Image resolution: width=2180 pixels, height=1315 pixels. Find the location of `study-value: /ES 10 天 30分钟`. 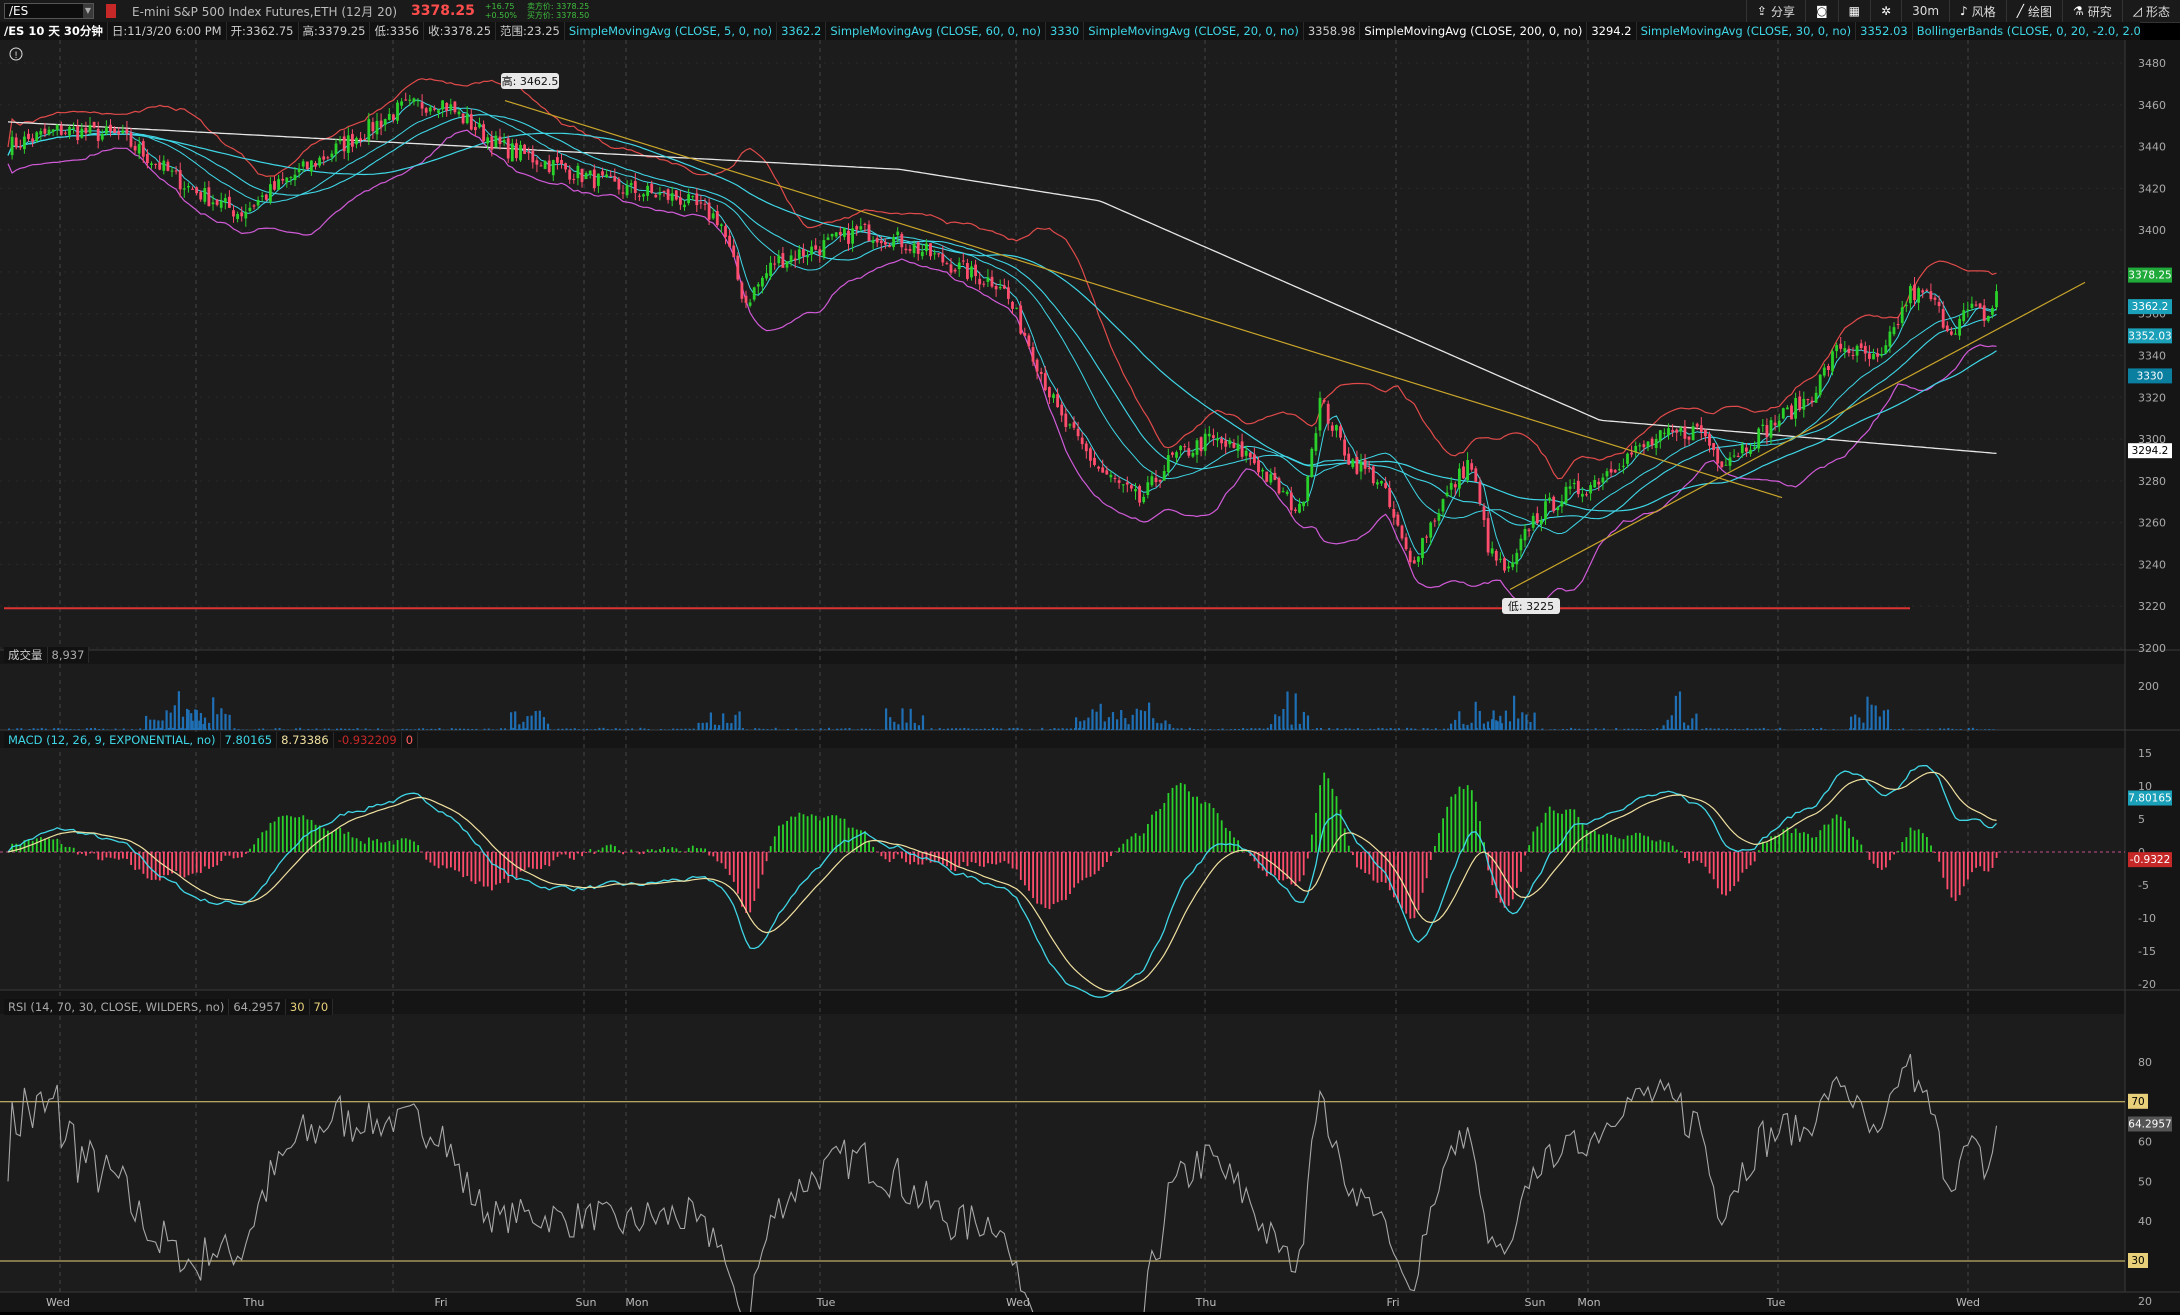

study-value: /ES 10 天 30分钟 is located at coordinates (54, 31).